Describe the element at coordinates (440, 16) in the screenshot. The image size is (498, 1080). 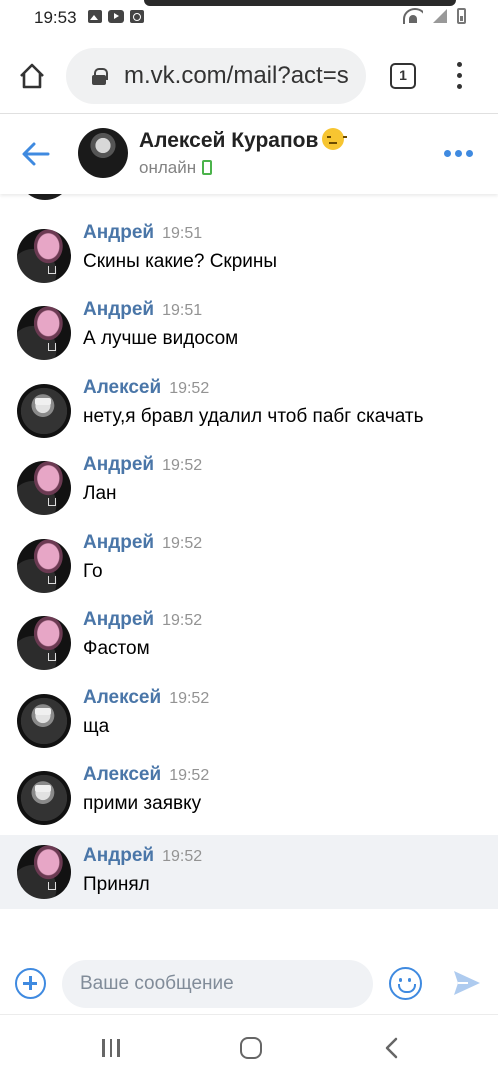
I see `signal-icon` at that location.